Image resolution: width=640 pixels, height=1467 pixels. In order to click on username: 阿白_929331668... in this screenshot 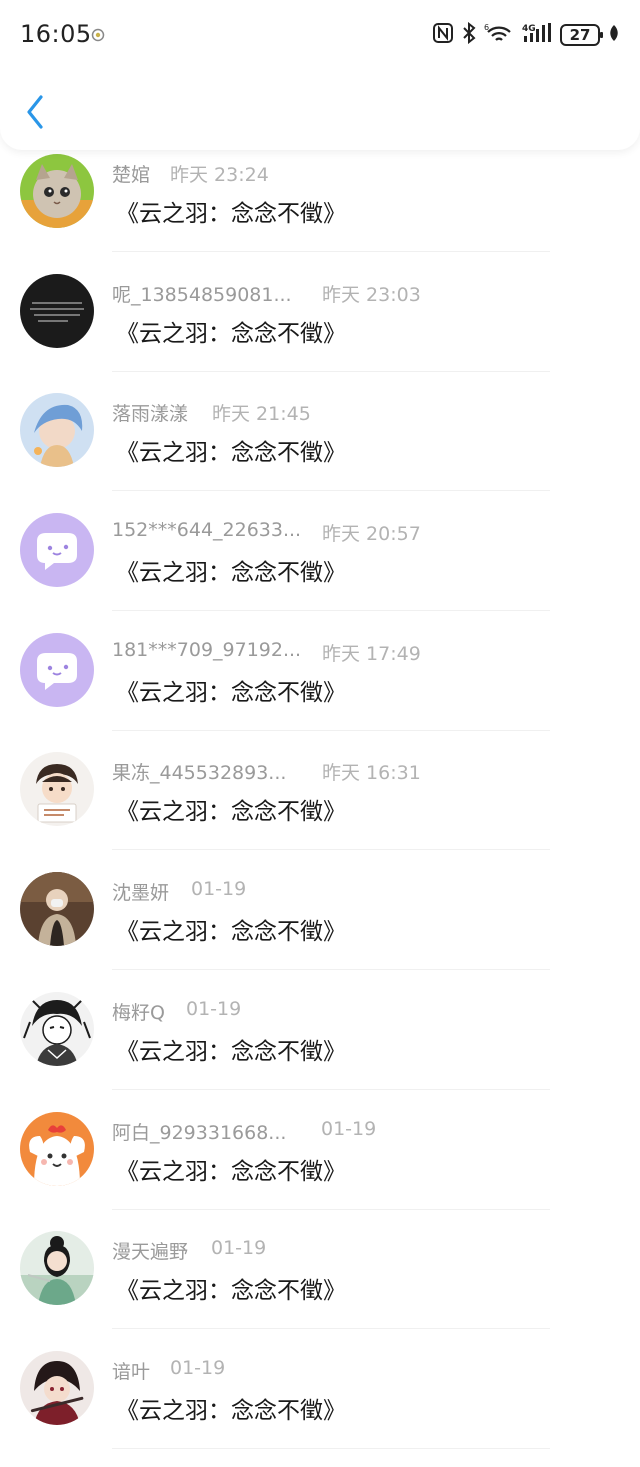, I will do `click(199, 1131)`.